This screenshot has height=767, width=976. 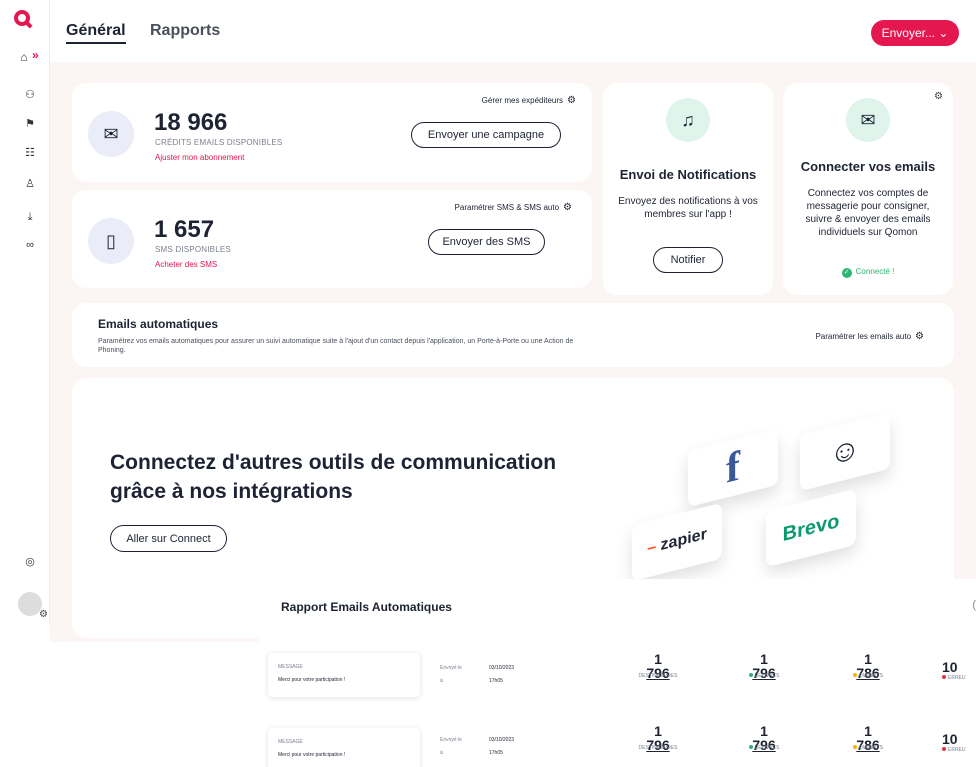 What do you see at coordinates (863, 336) in the screenshot?
I see `auto-emails-settings-label: Paramétrer les emails auto` at bounding box center [863, 336].